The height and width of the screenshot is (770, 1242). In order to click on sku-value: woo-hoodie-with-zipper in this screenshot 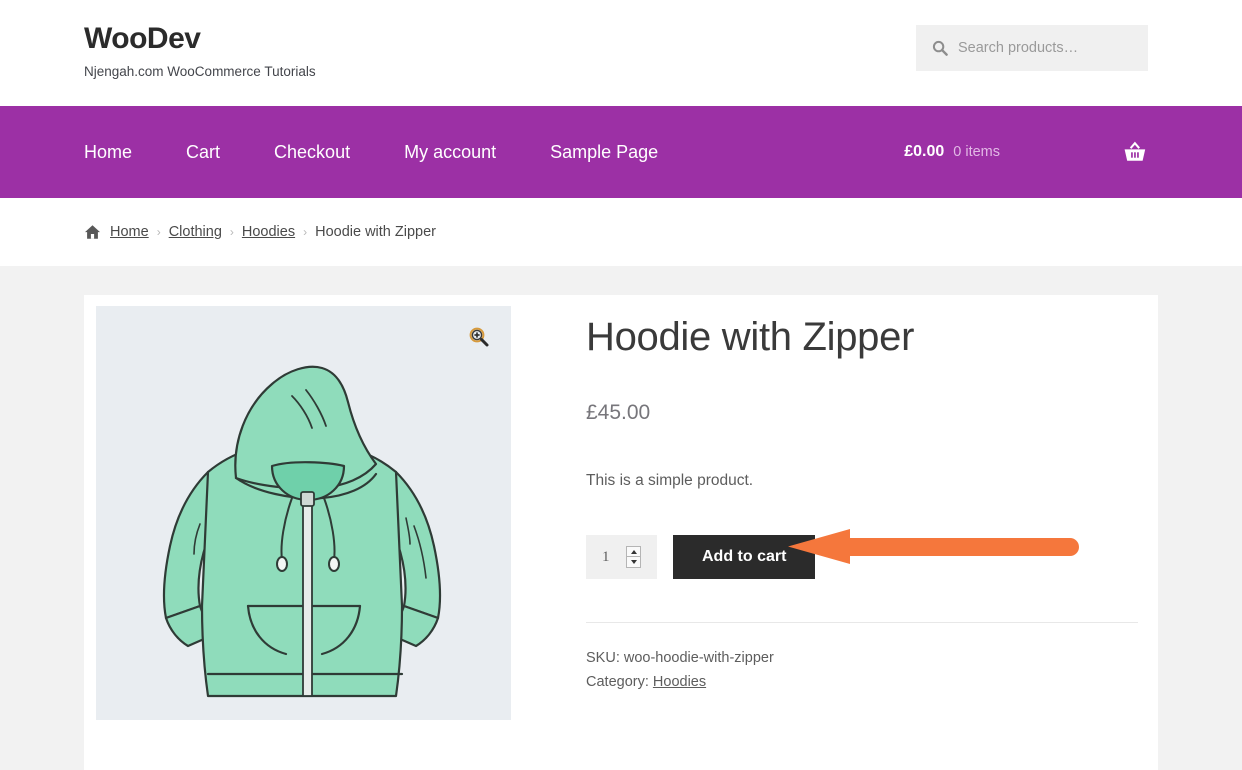, I will do `click(698, 658)`.